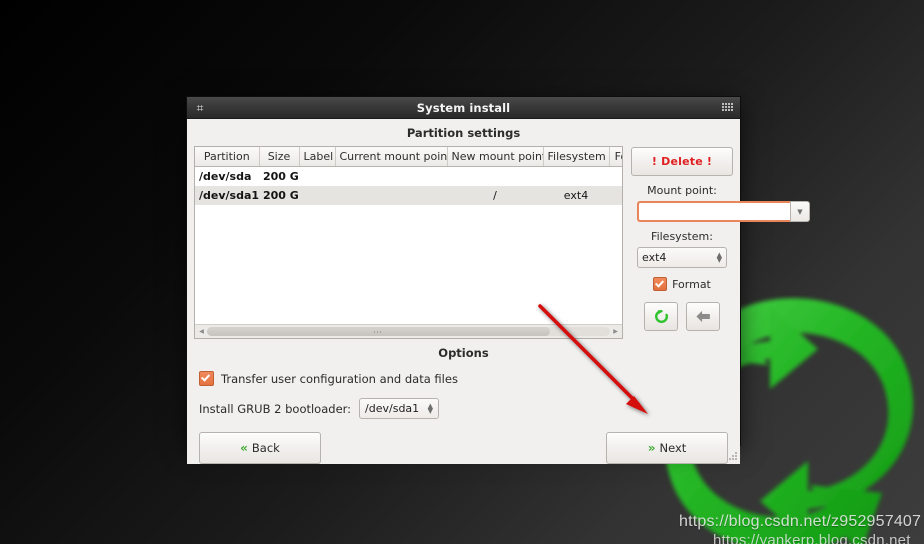  What do you see at coordinates (317, 157) in the screenshot?
I see `column-header-label: Label` at bounding box center [317, 157].